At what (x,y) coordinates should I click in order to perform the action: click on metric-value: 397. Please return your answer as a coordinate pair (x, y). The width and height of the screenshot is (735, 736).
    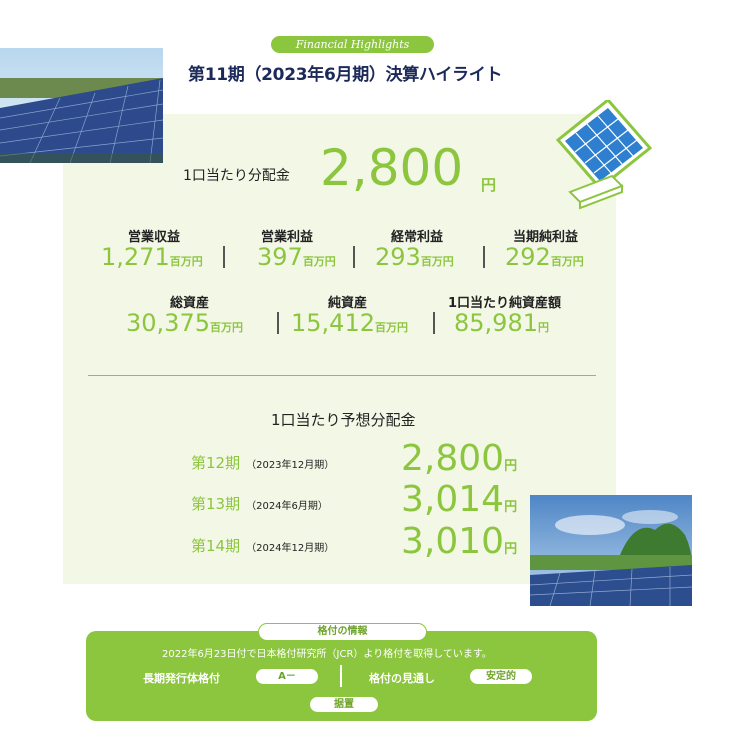
    Looking at the image, I should click on (280, 257).